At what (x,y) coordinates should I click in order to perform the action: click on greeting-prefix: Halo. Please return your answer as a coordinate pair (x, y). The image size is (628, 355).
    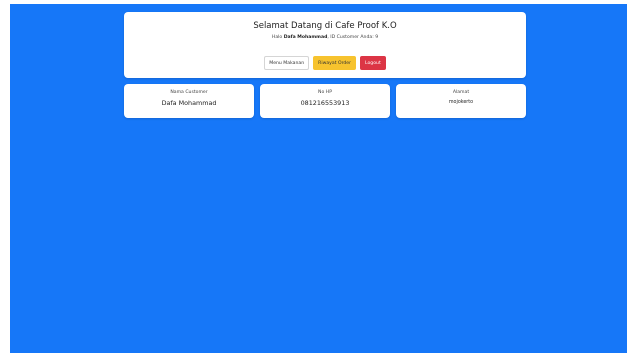
    Looking at the image, I should click on (277, 37).